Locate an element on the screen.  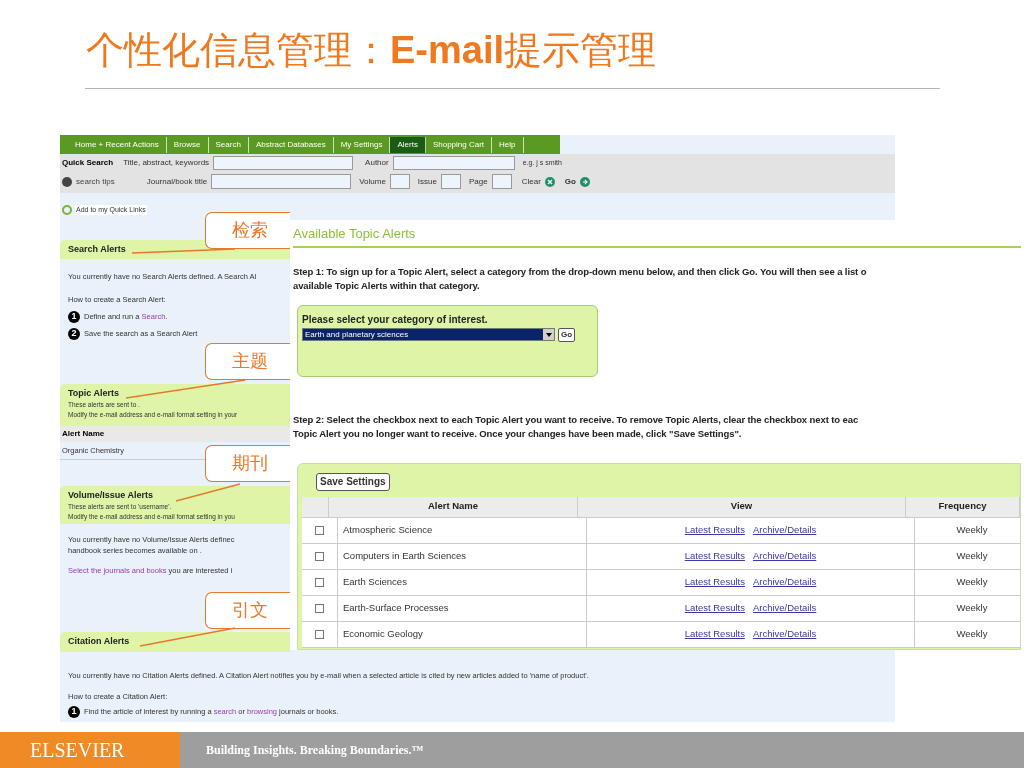
journal-field is located at coordinates (281, 181).